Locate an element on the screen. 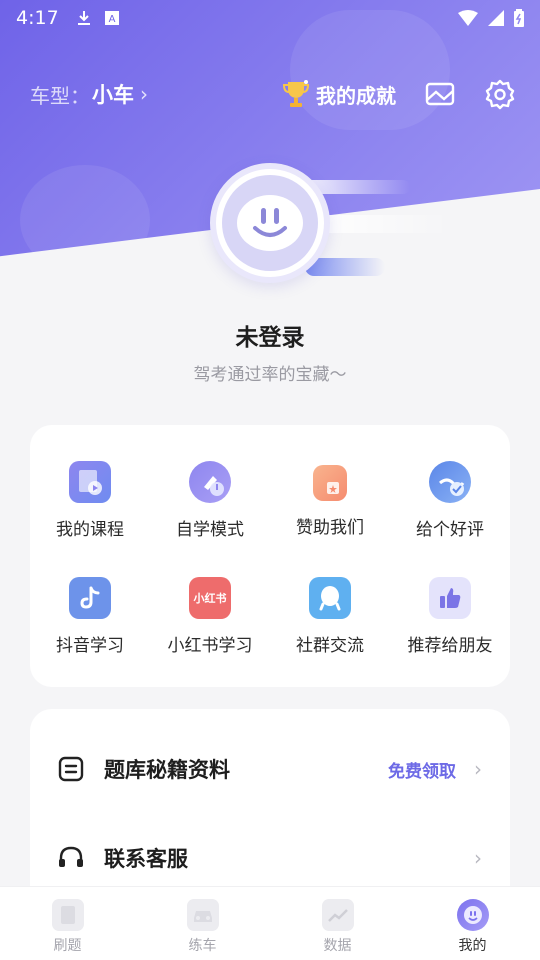 The image size is (540, 960). bottom-tab-bar: 刷题 练车 数据 我的 is located at coordinates (270, 923).